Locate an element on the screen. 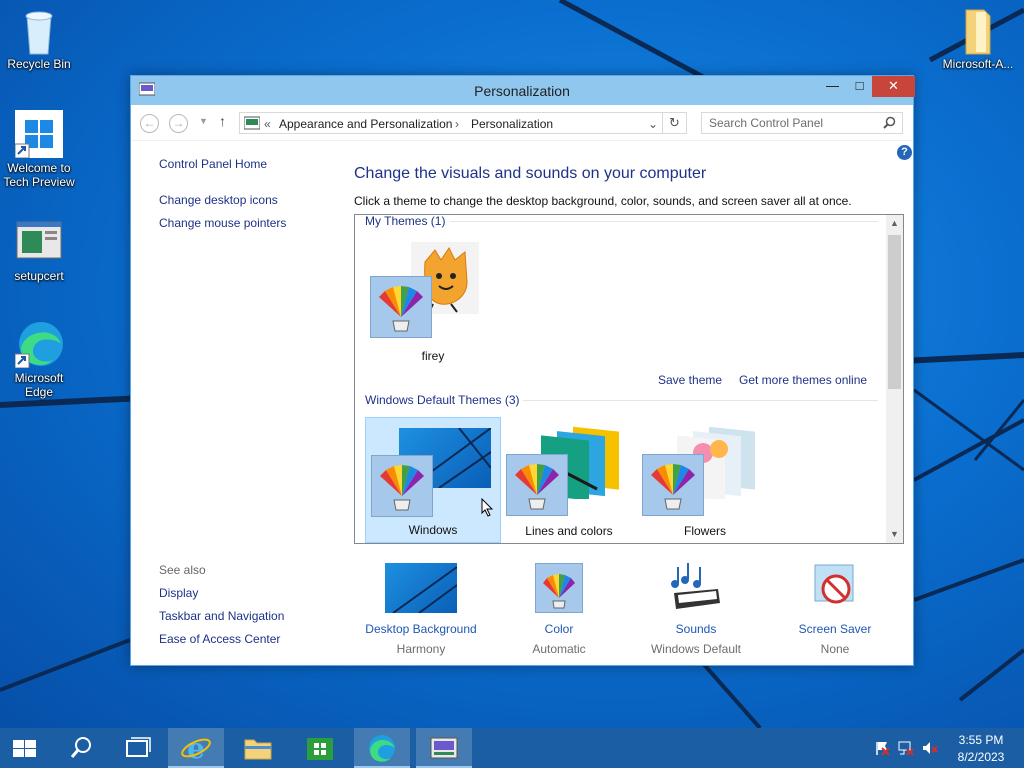  windows-logo-icon is located at coordinates (38, 134).